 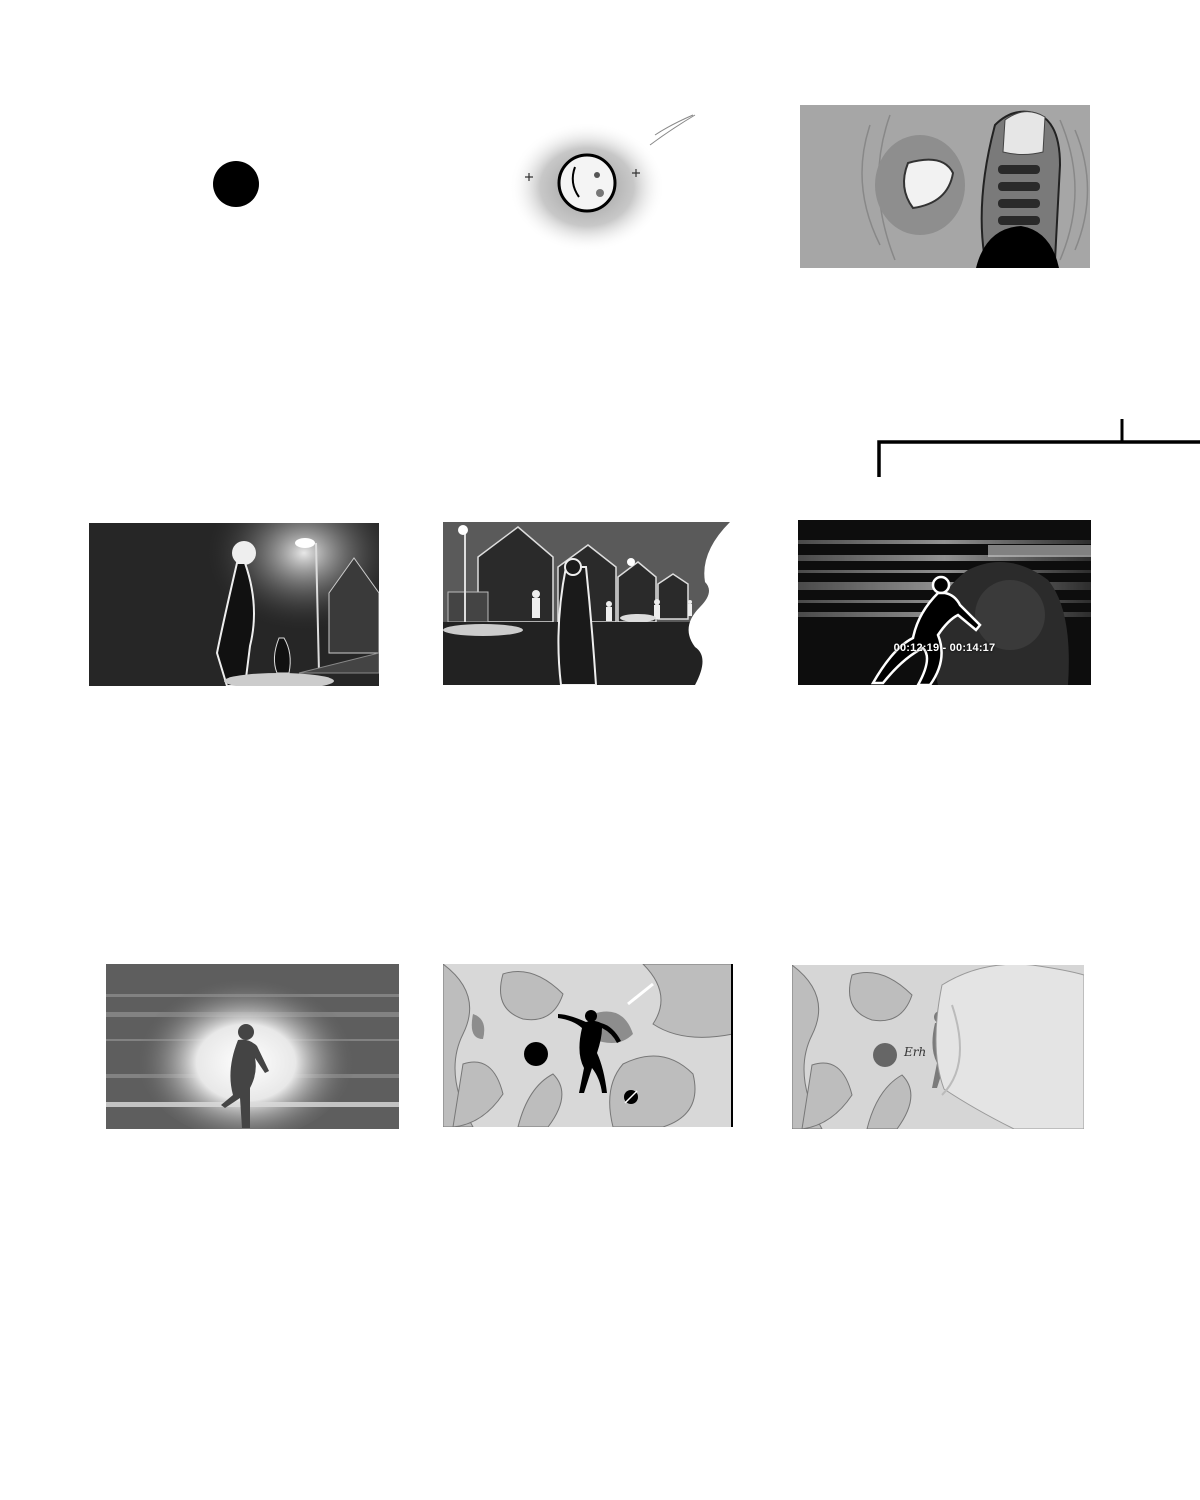 What do you see at coordinates (915, 1052) in the screenshot?
I see `scribble-text: Erh` at bounding box center [915, 1052].